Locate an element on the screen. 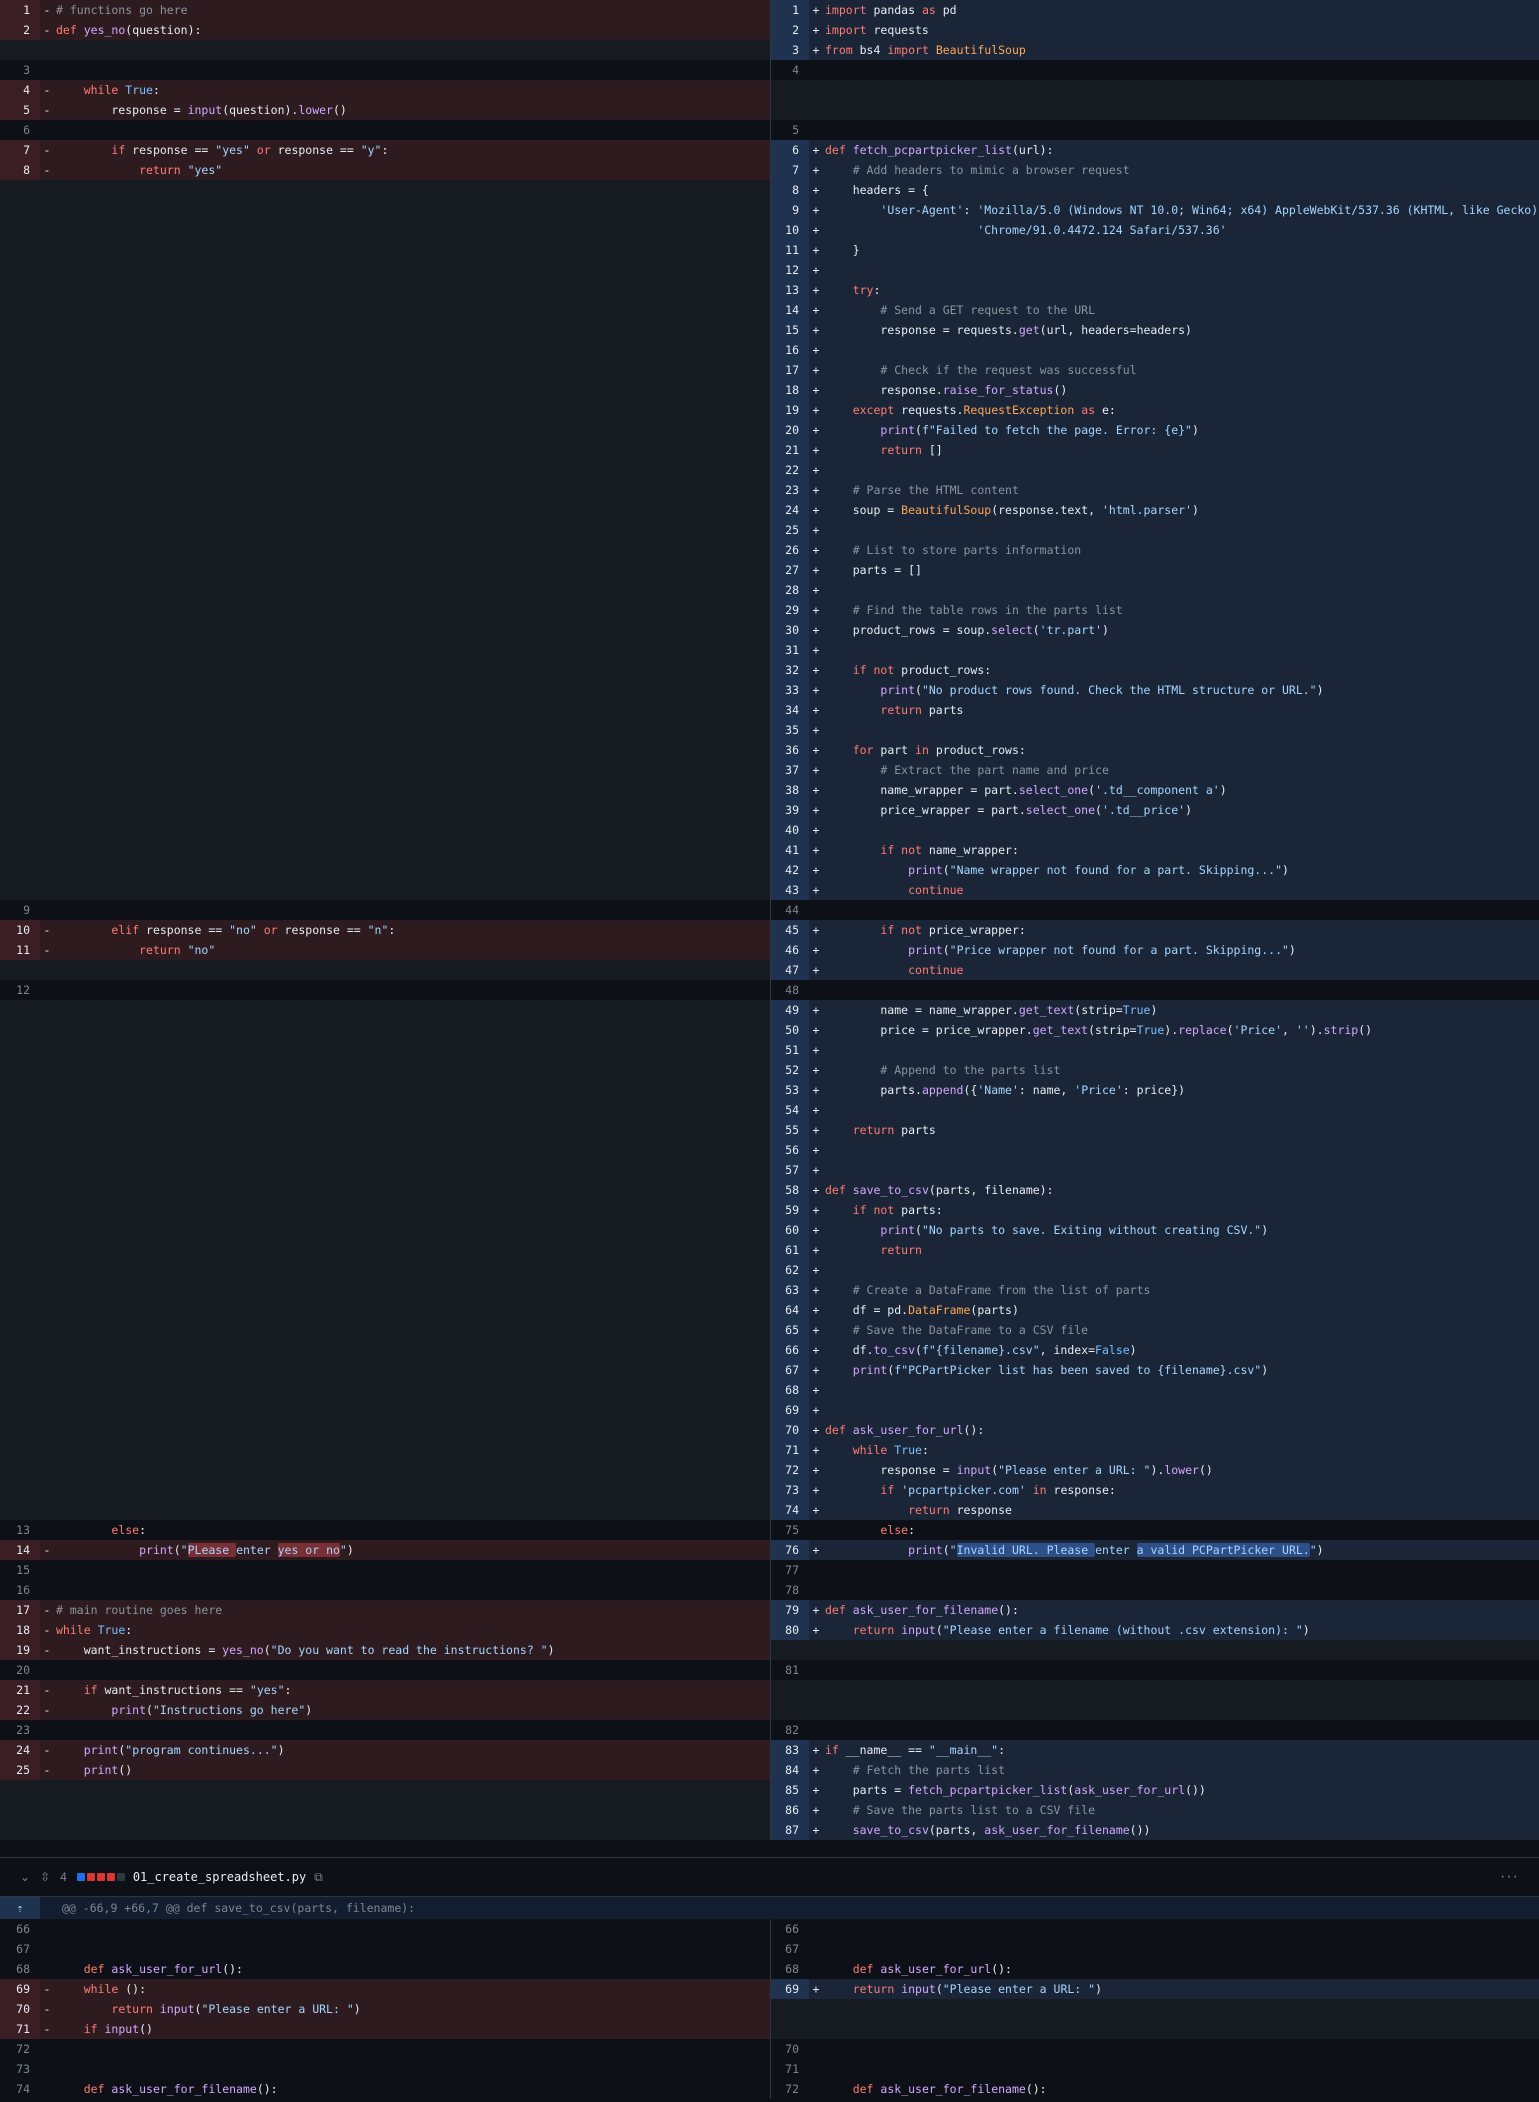 This screenshot has height=2102, width=1539. line-number: 37 is located at coordinates (790, 770).